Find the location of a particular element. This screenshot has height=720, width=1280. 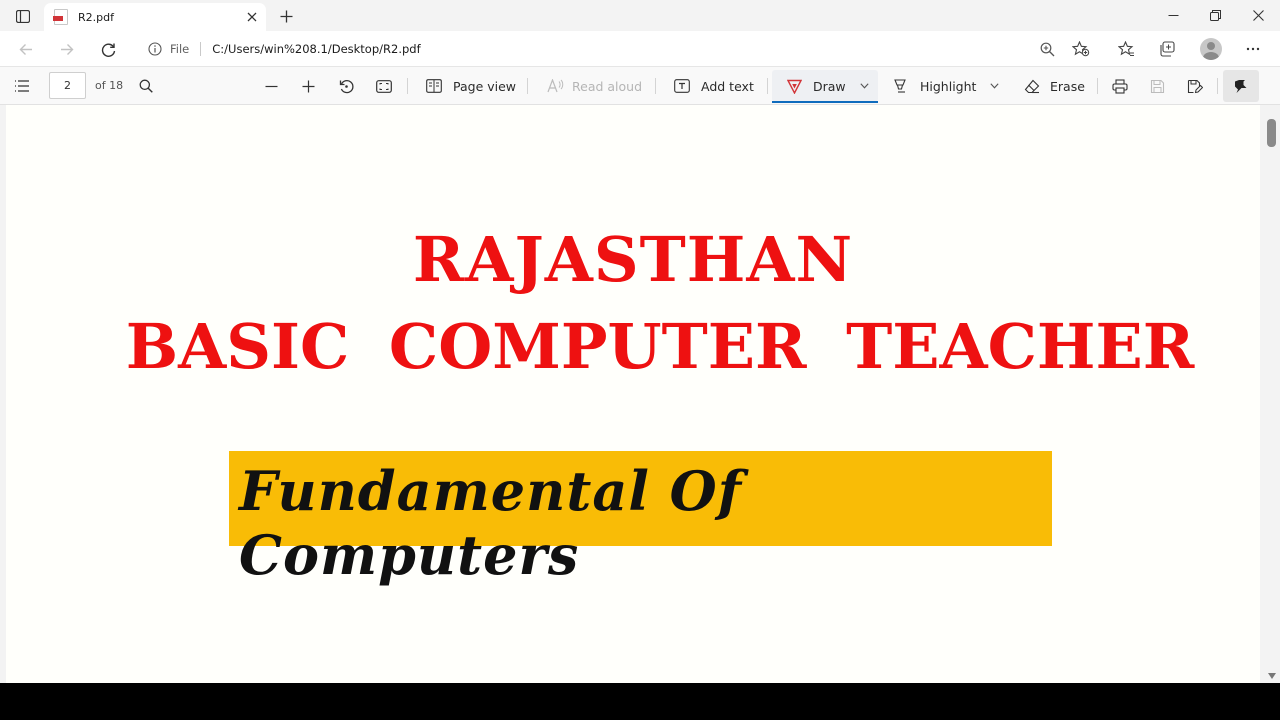

restore-icon is located at coordinates (1215, 15).